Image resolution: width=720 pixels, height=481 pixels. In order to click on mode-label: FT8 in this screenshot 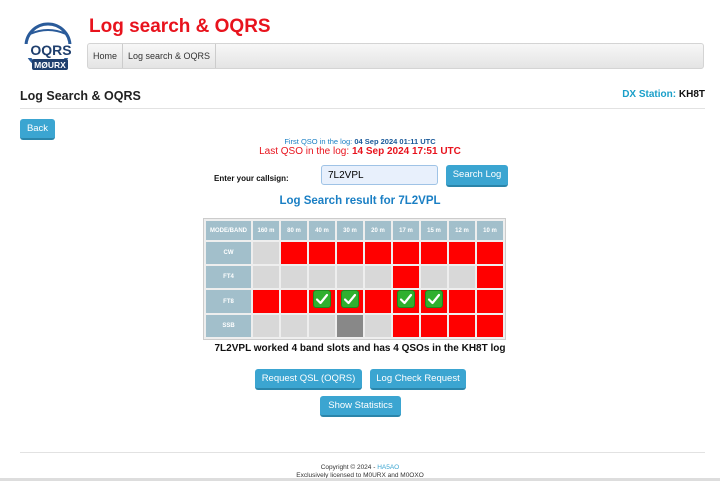, I will do `click(228, 301)`.